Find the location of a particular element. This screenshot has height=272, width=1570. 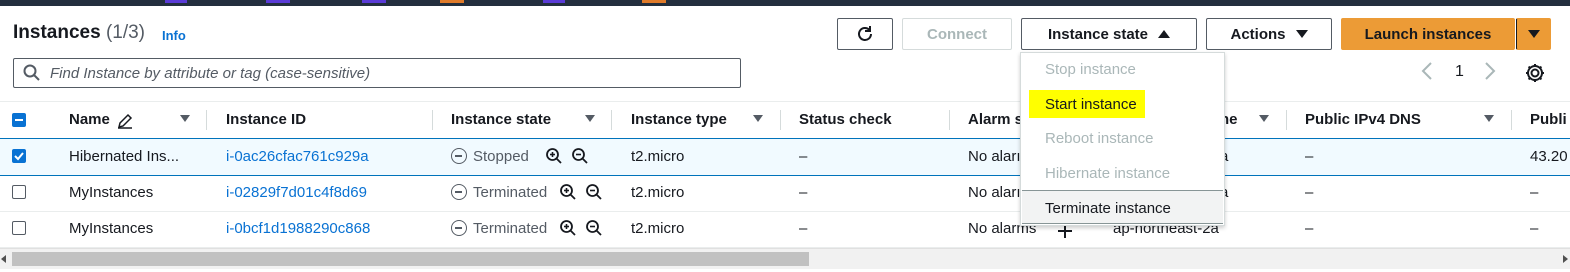

menu-item-stop-instance: Stop instance is located at coordinates (1090, 69).